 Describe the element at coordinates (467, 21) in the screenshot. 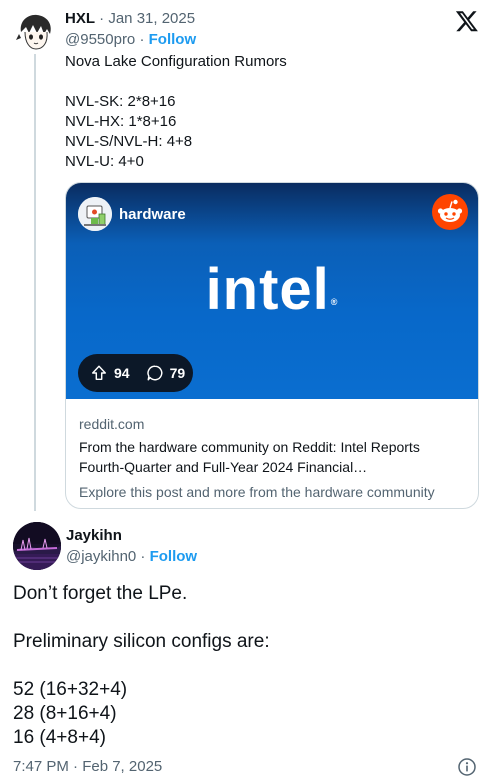

I see `x-logo-icon` at that location.